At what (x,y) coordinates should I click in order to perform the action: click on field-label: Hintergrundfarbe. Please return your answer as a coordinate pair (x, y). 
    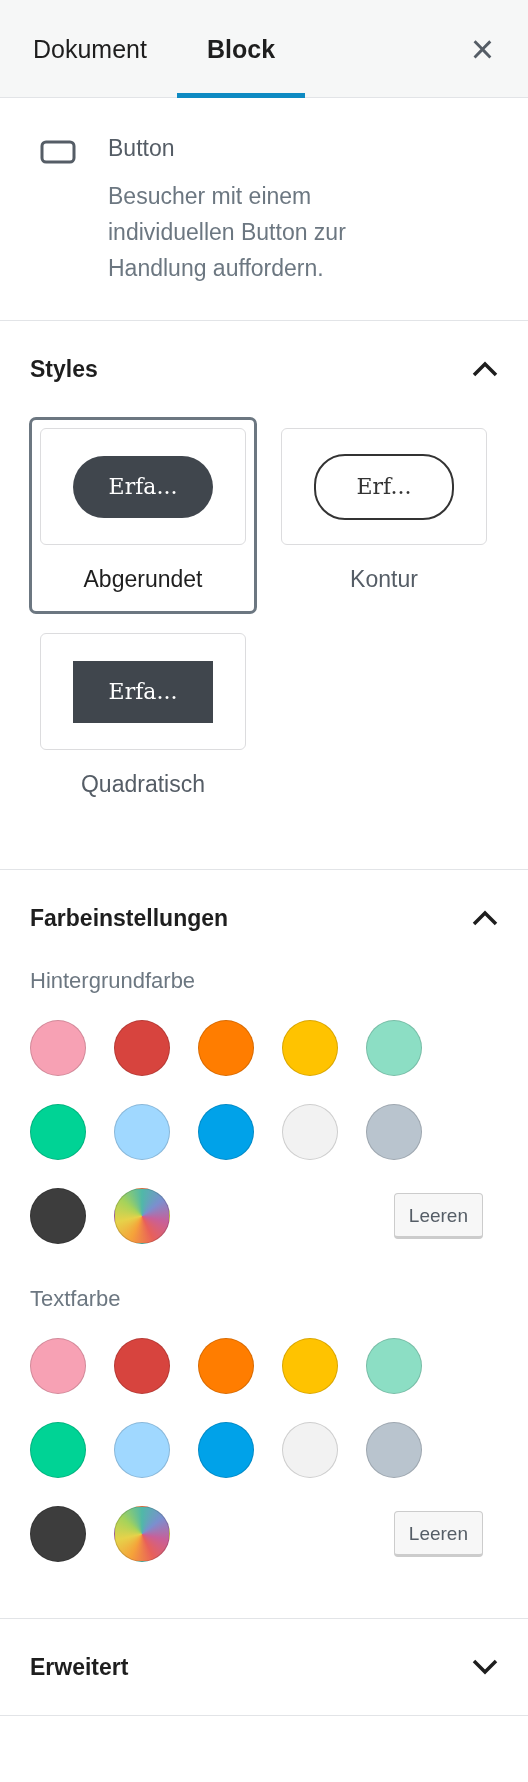
    Looking at the image, I should click on (113, 981).